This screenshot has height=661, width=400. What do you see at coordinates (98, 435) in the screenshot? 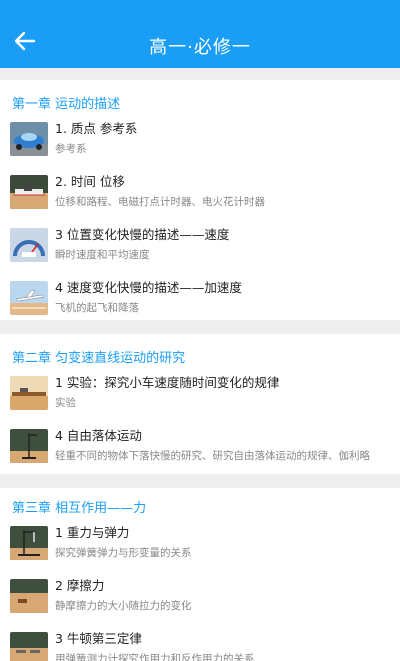
I see `item-title: 4 自由落体运动` at bounding box center [98, 435].